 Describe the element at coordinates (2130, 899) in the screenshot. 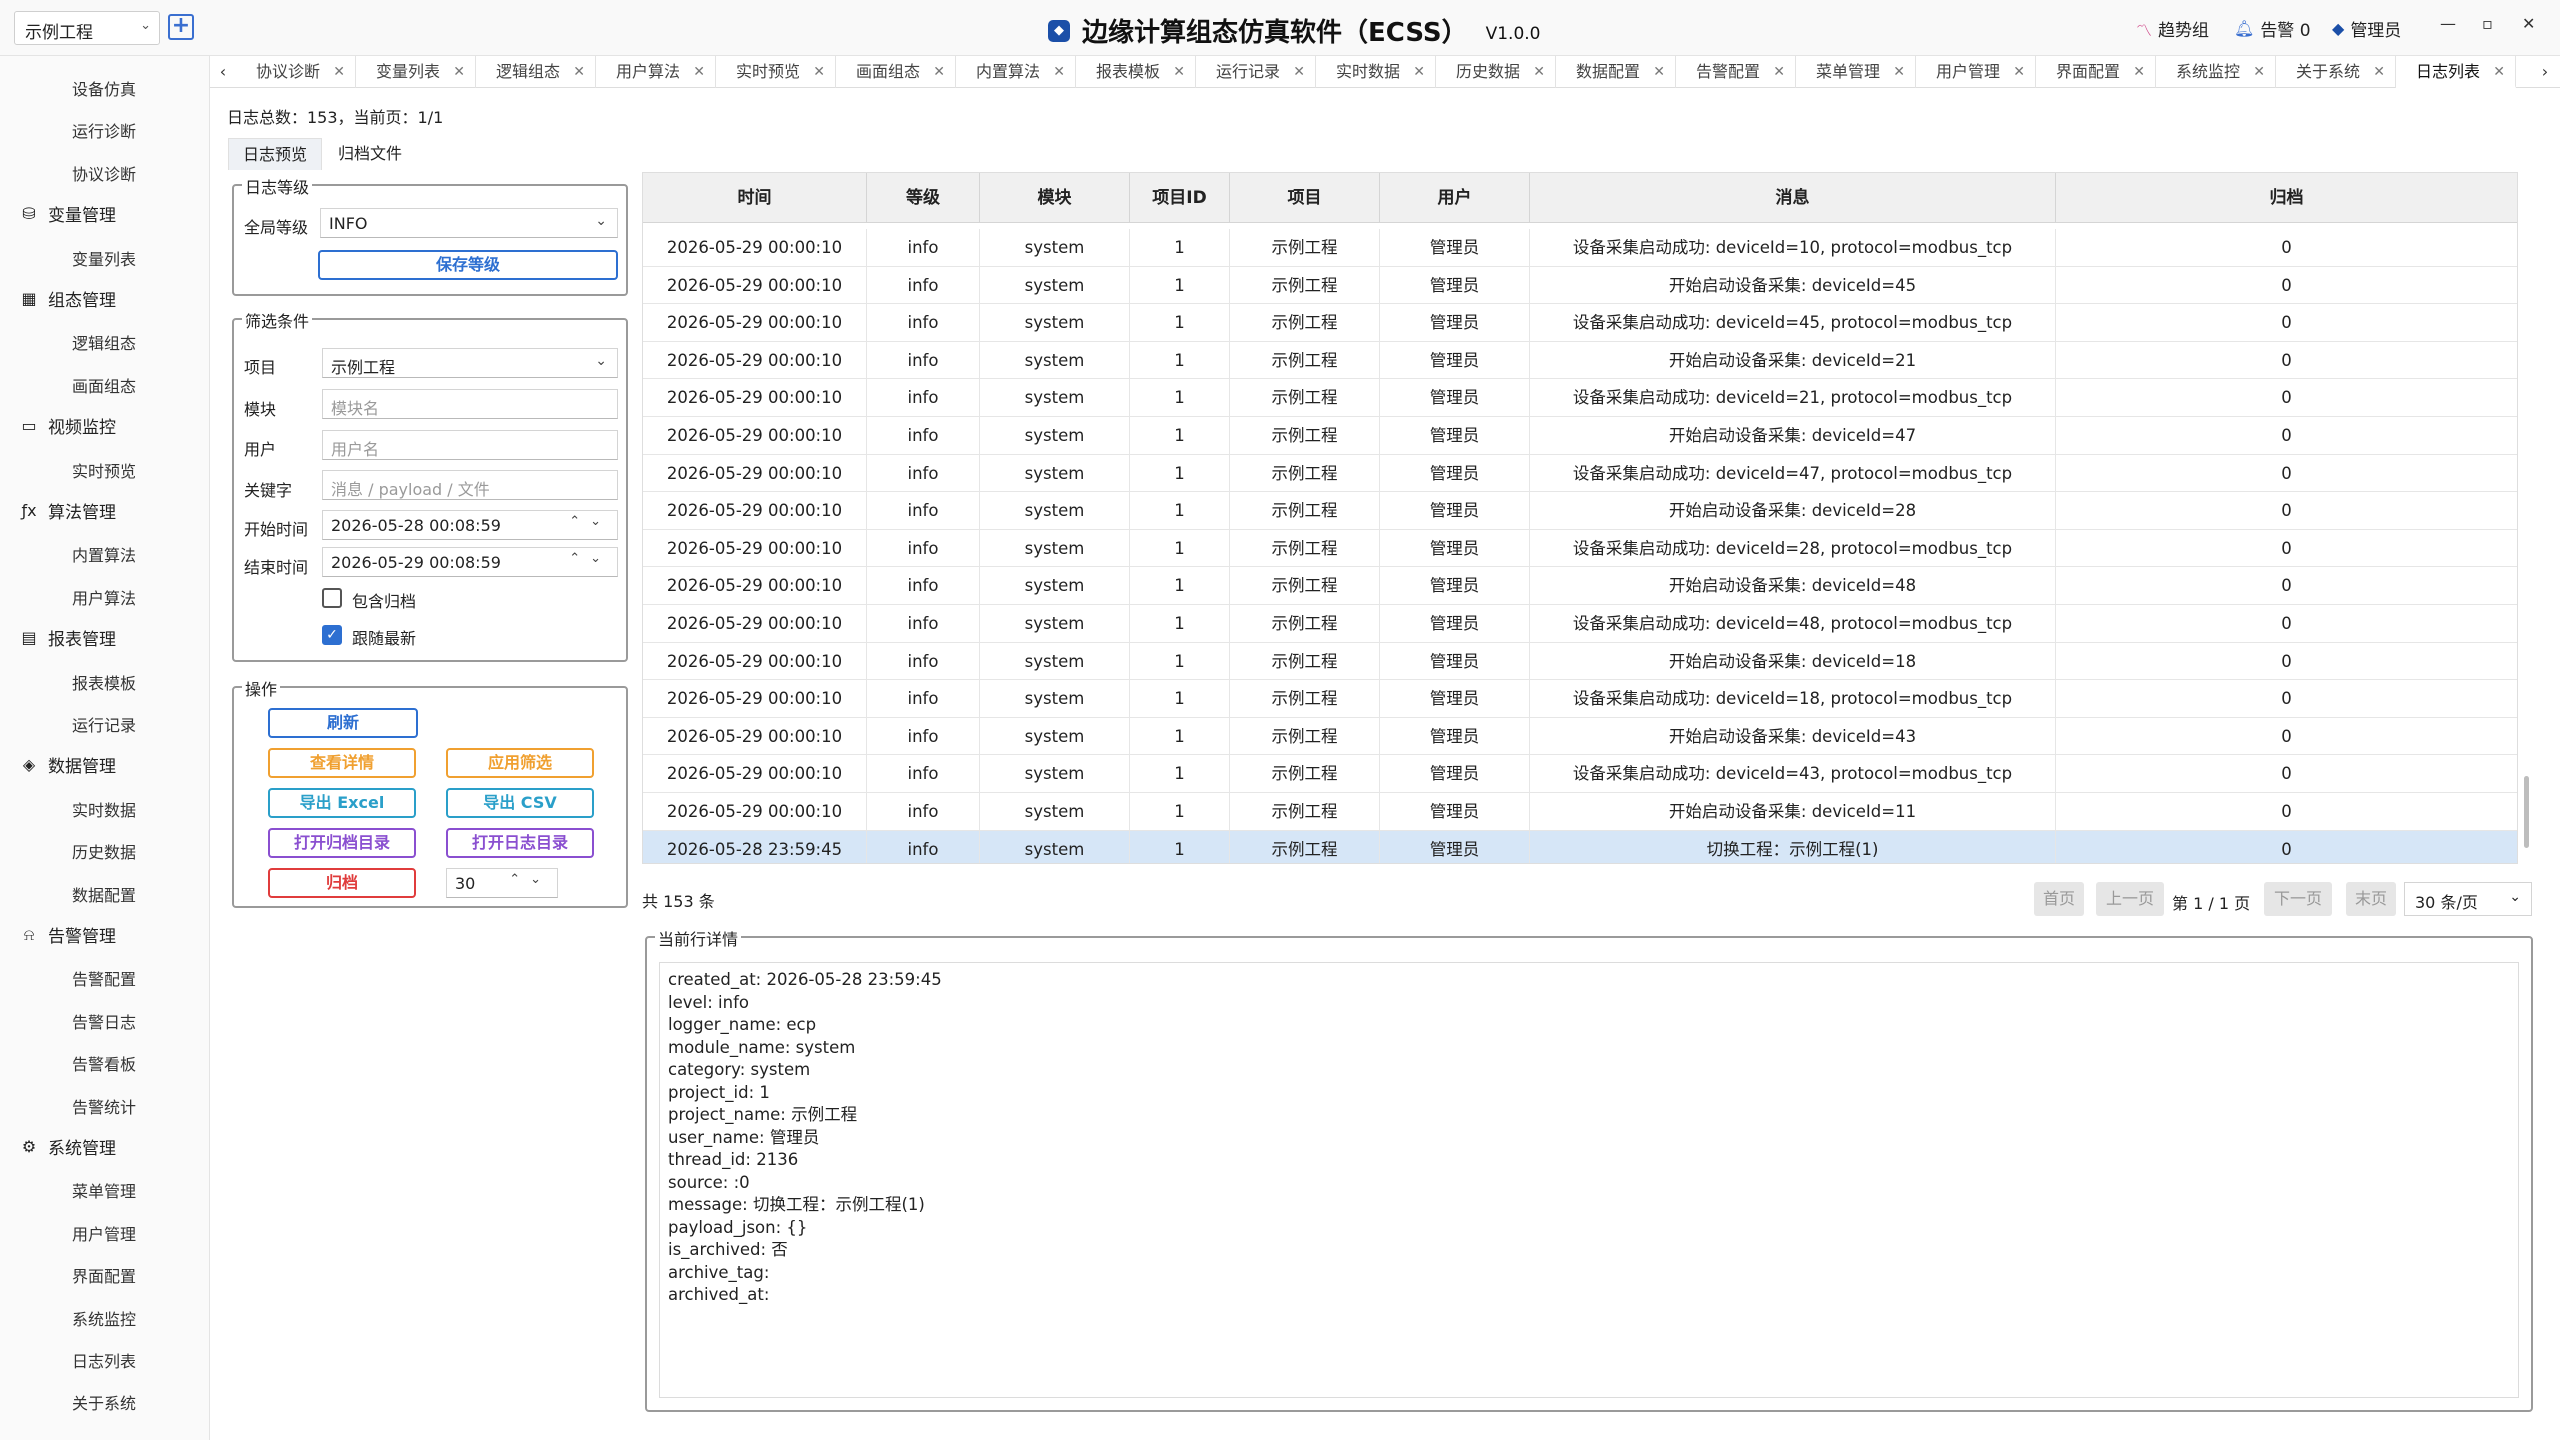

I see `prev-page-button: 上一页` at that location.